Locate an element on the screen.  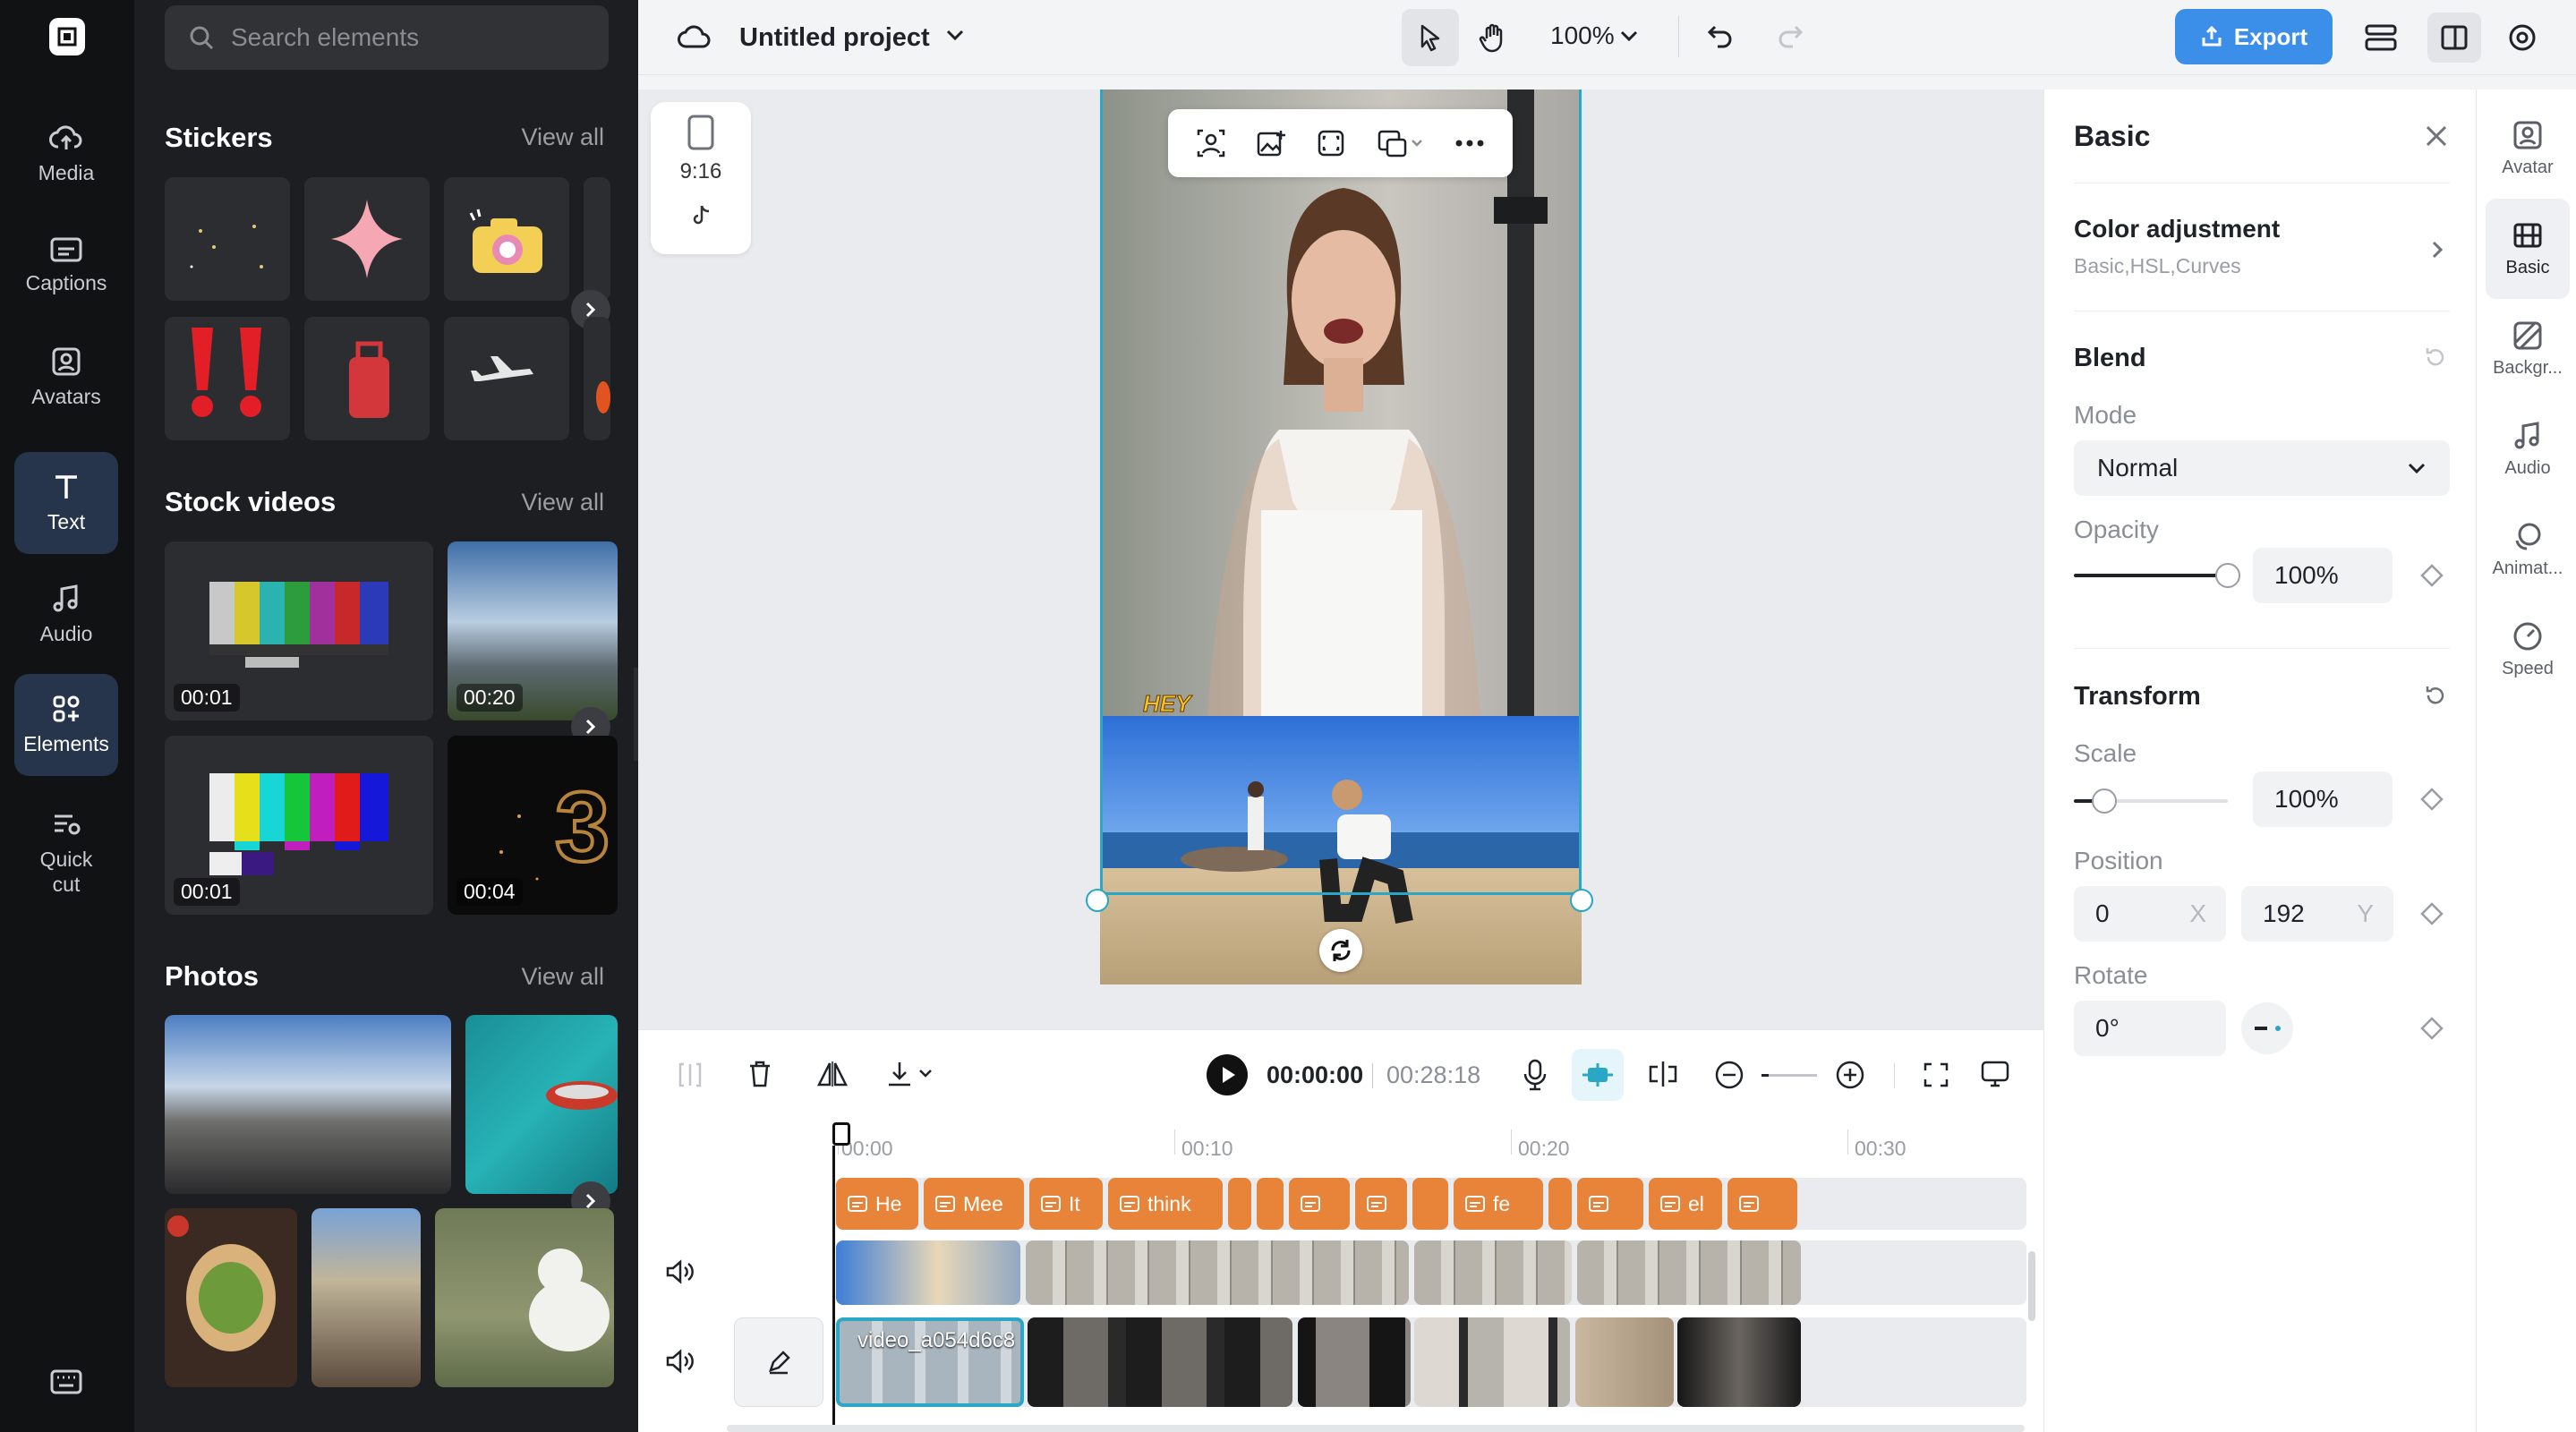
tab-avatar: Avatar is located at coordinates (2528, 148).